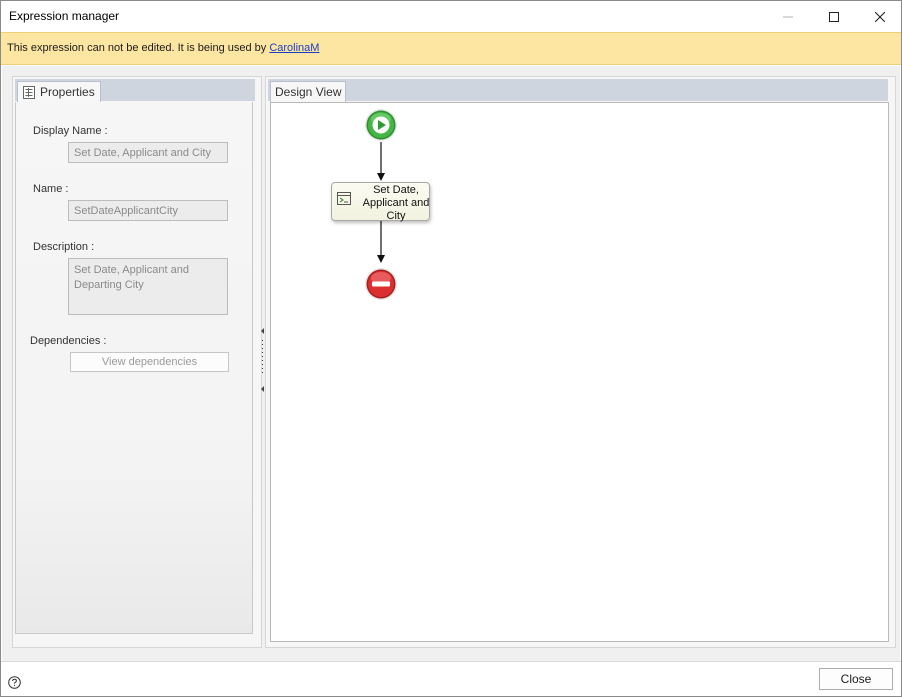  I want to click on tab-properties: Properties, so click(59, 91).